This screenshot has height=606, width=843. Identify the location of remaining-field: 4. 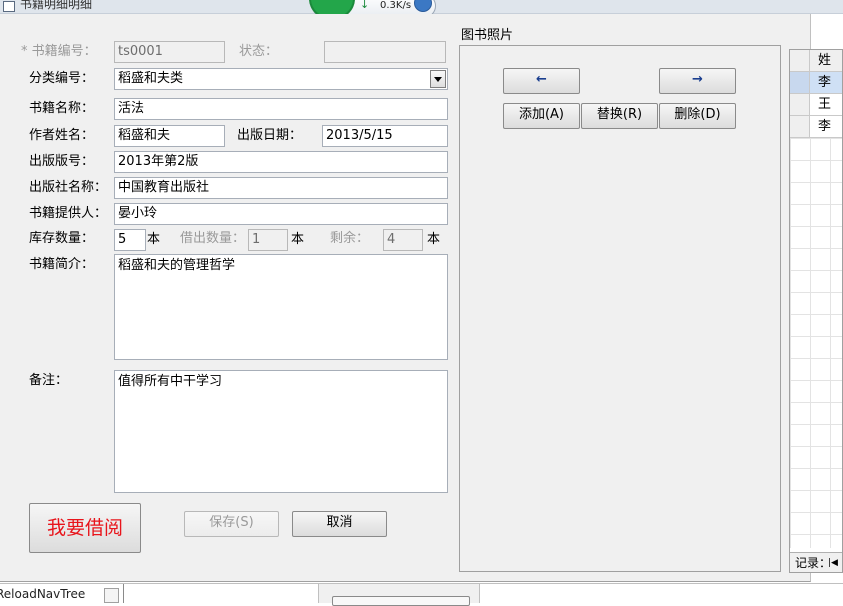
(403, 240).